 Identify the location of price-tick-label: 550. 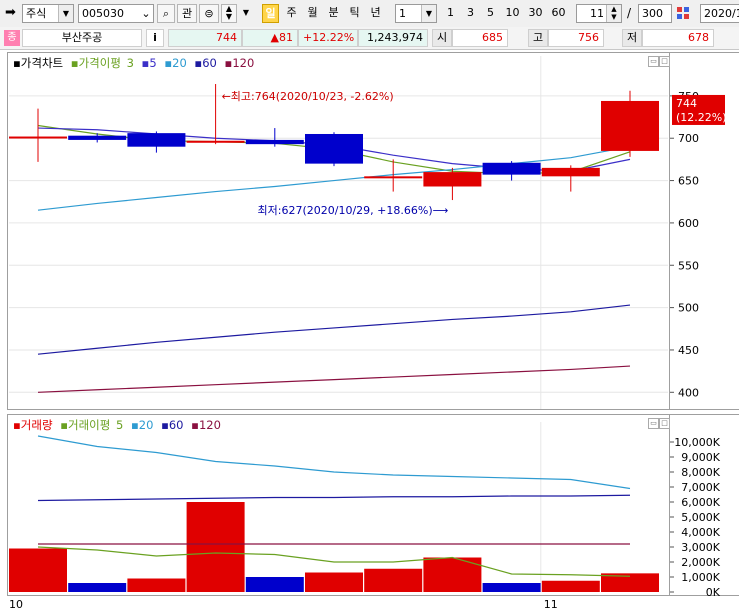
(688, 265).